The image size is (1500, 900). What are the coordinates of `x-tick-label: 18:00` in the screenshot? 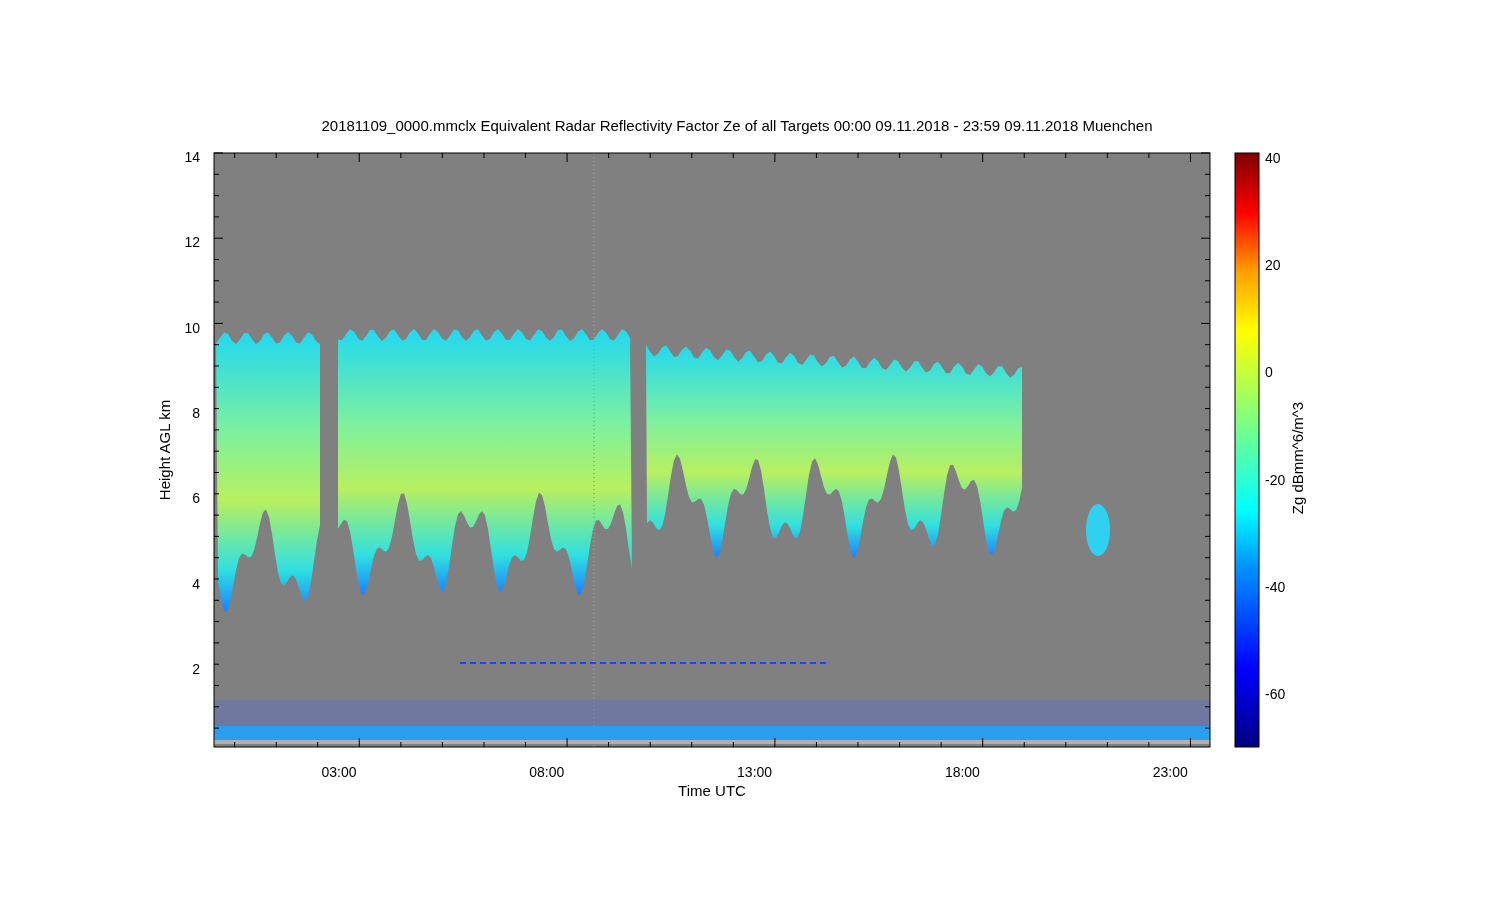 It's located at (962, 772).